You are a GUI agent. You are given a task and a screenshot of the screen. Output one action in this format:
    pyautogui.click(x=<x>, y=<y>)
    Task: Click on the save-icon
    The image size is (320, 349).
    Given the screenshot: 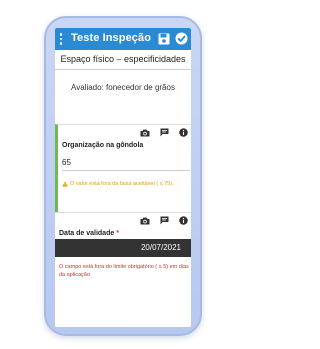 What is the action you would take?
    pyautogui.click(x=164, y=39)
    